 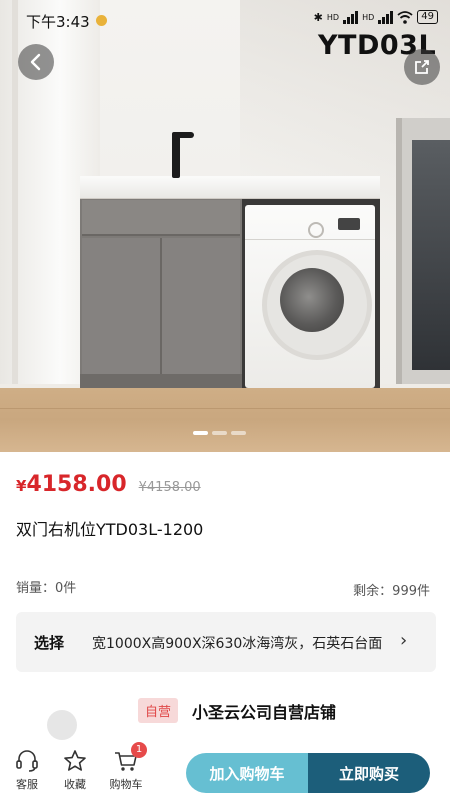 What do you see at coordinates (405, 17) in the screenshot?
I see `wifi-icon` at bounding box center [405, 17].